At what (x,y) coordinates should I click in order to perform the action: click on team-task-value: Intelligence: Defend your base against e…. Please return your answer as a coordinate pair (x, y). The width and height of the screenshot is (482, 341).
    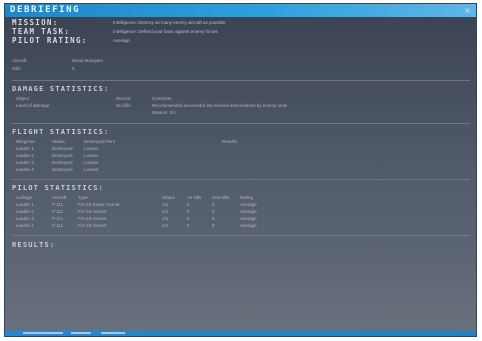
    Looking at the image, I should click on (165, 31).